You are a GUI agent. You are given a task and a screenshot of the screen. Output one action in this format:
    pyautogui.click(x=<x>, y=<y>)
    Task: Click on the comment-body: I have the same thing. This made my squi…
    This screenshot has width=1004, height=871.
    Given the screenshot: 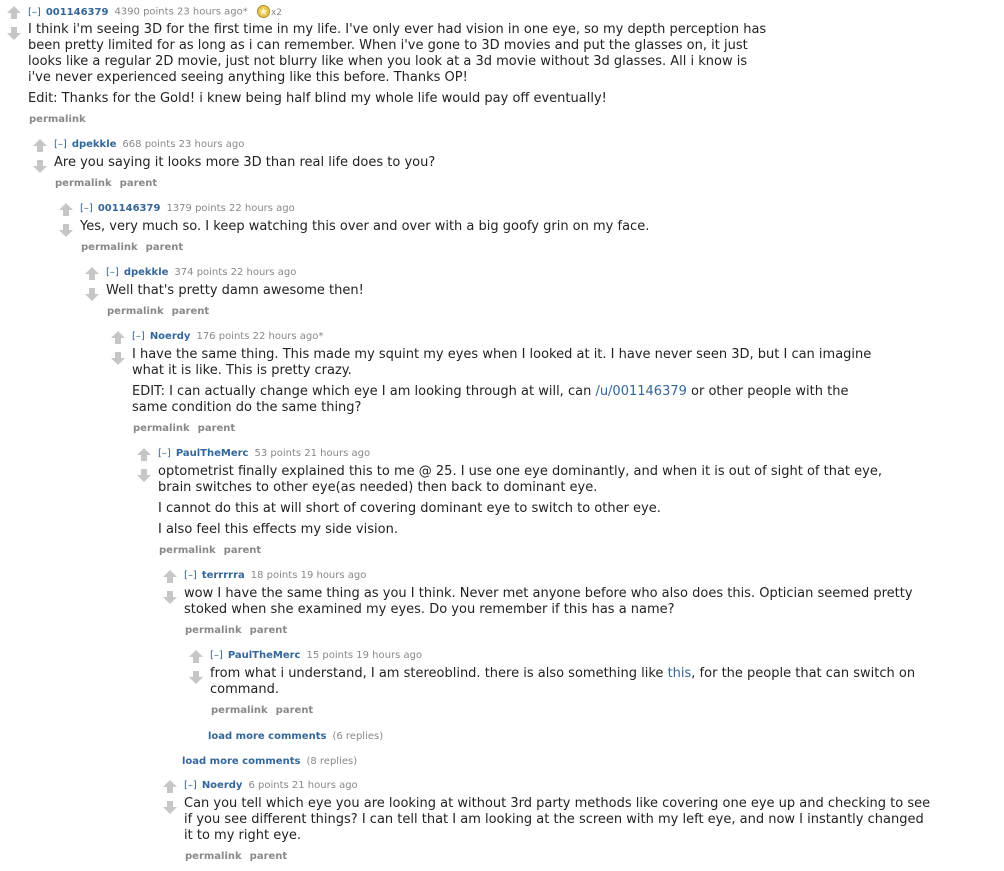 What is the action you would take?
    pyautogui.click(x=501, y=381)
    